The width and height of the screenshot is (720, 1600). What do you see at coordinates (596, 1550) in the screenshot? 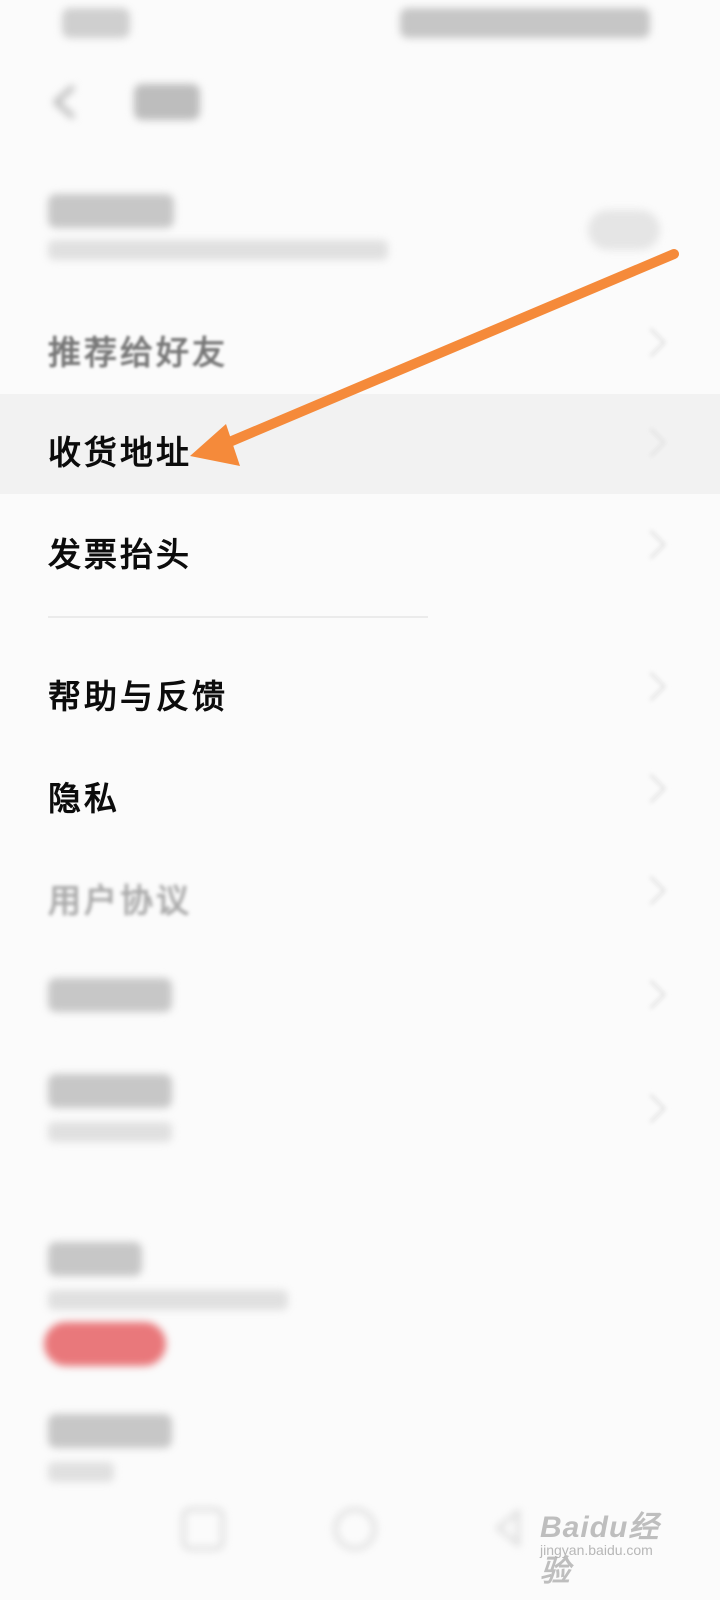
I see `watermark-url: jingyan.baidu.com` at bounding box center [596, 1550].